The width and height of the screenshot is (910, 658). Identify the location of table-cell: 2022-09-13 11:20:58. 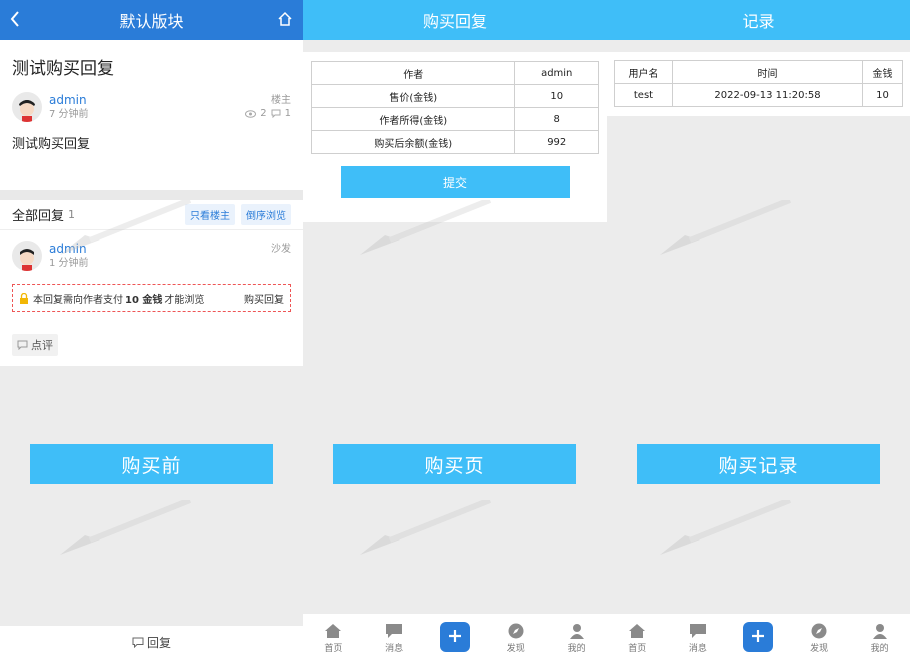
(767, 95).